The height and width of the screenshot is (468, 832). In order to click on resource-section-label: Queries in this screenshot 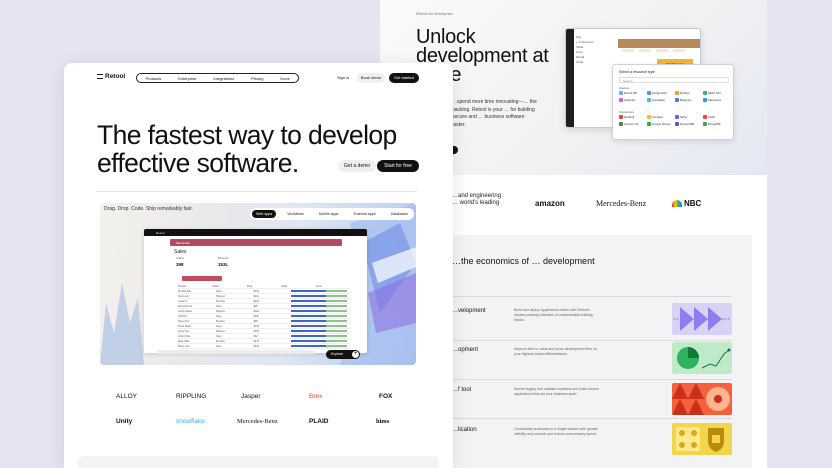, I will do `click(624, 88)`.